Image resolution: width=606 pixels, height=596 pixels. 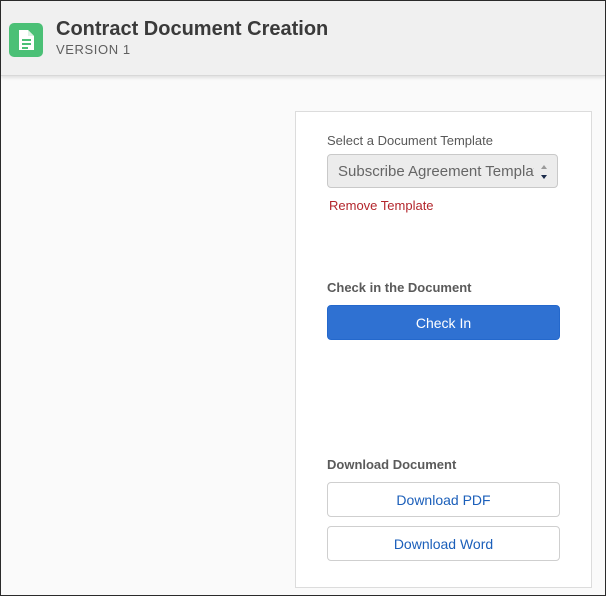 What do you see at coordinates (93, 49) in the screenshot?
I see `page-subtitle: VERSION 1` at bounding box center [93, 49].